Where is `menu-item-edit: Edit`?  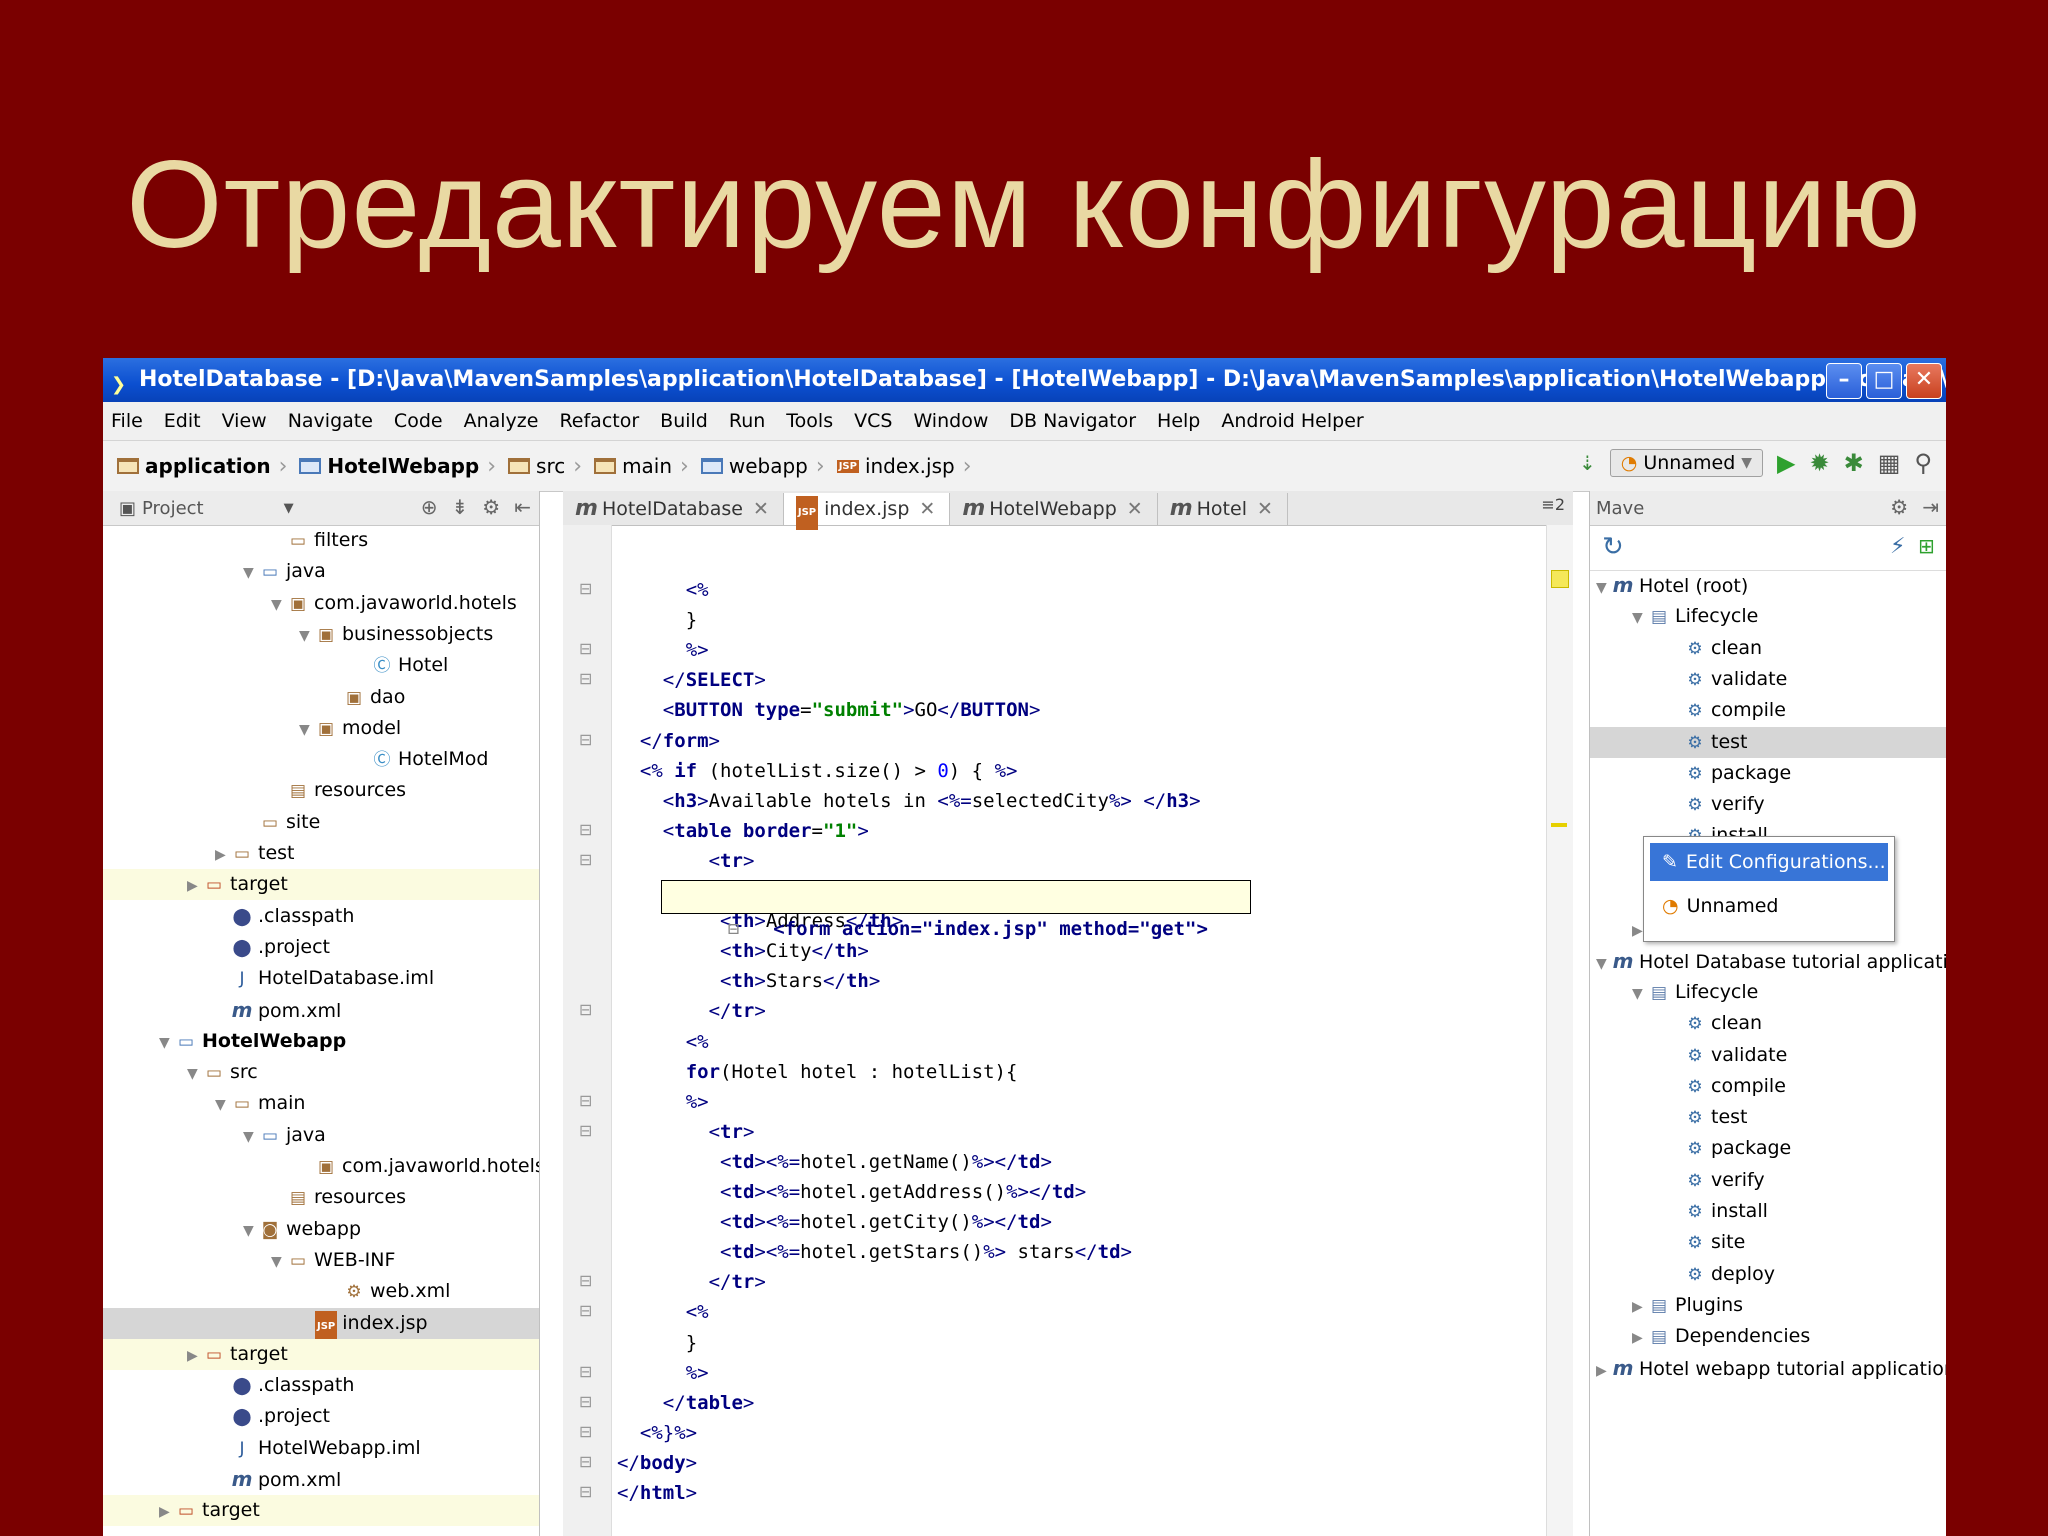
menu-item-edit: Edit is located at coordinates (182, 421).